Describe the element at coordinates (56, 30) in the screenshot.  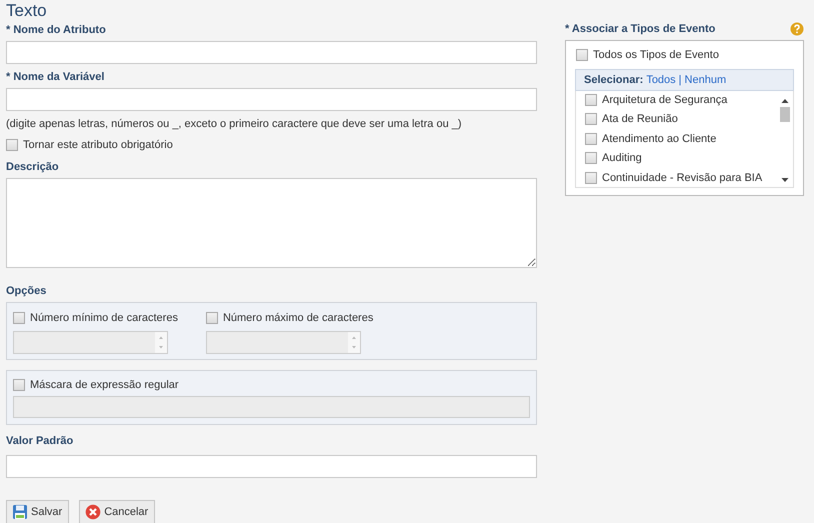
I see `field-label: * Nome do Atributo` at that location.